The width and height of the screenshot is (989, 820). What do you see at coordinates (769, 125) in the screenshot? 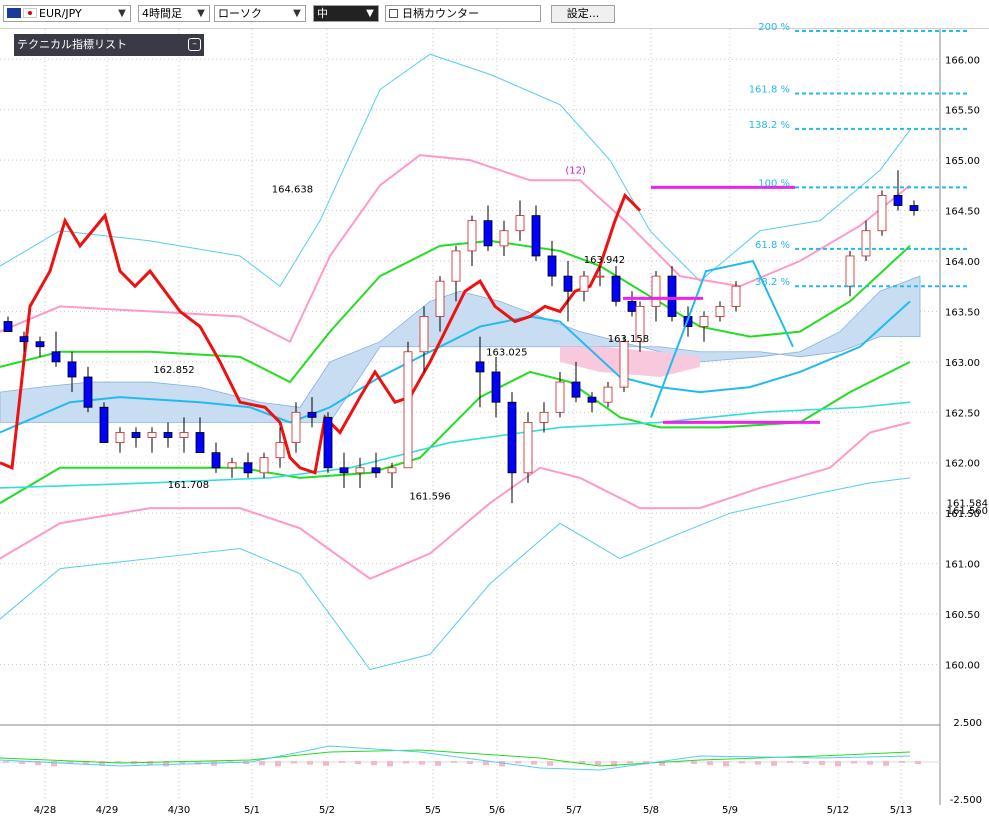
I see `fib-level-label: 138.2 %` at bounding box center [769, 125].